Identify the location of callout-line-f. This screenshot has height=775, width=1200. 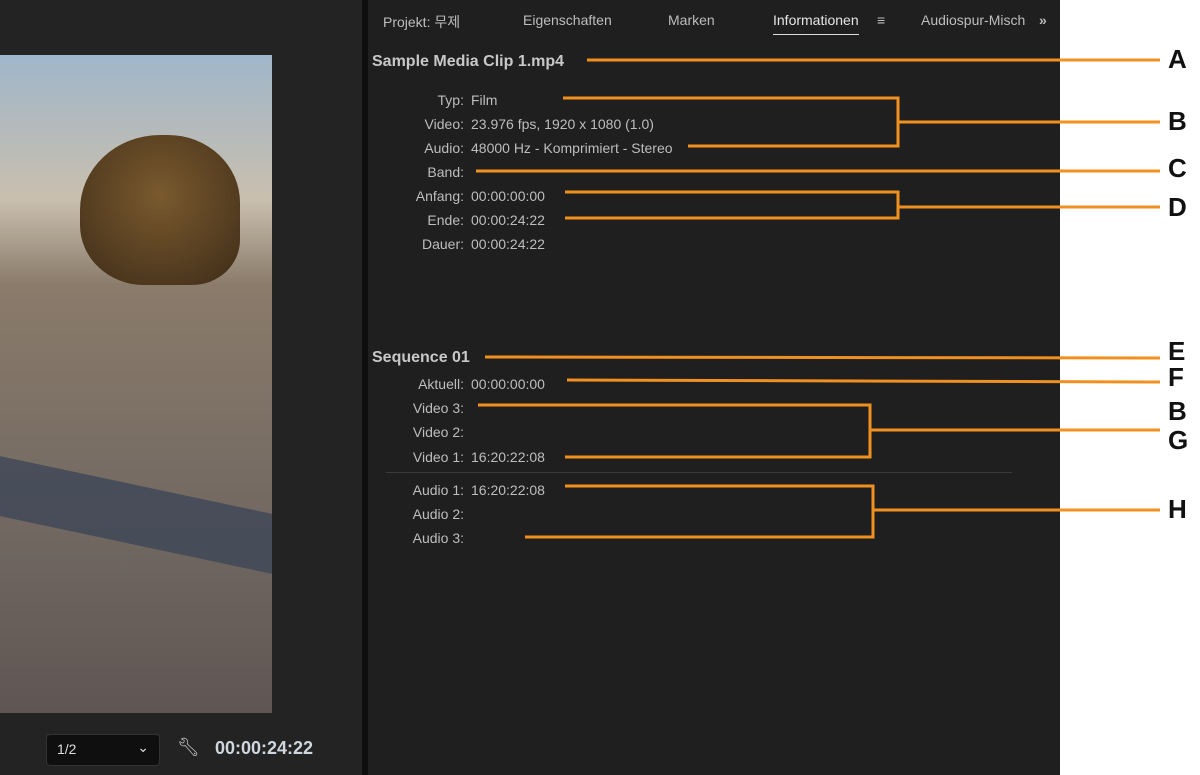
(863, 381).